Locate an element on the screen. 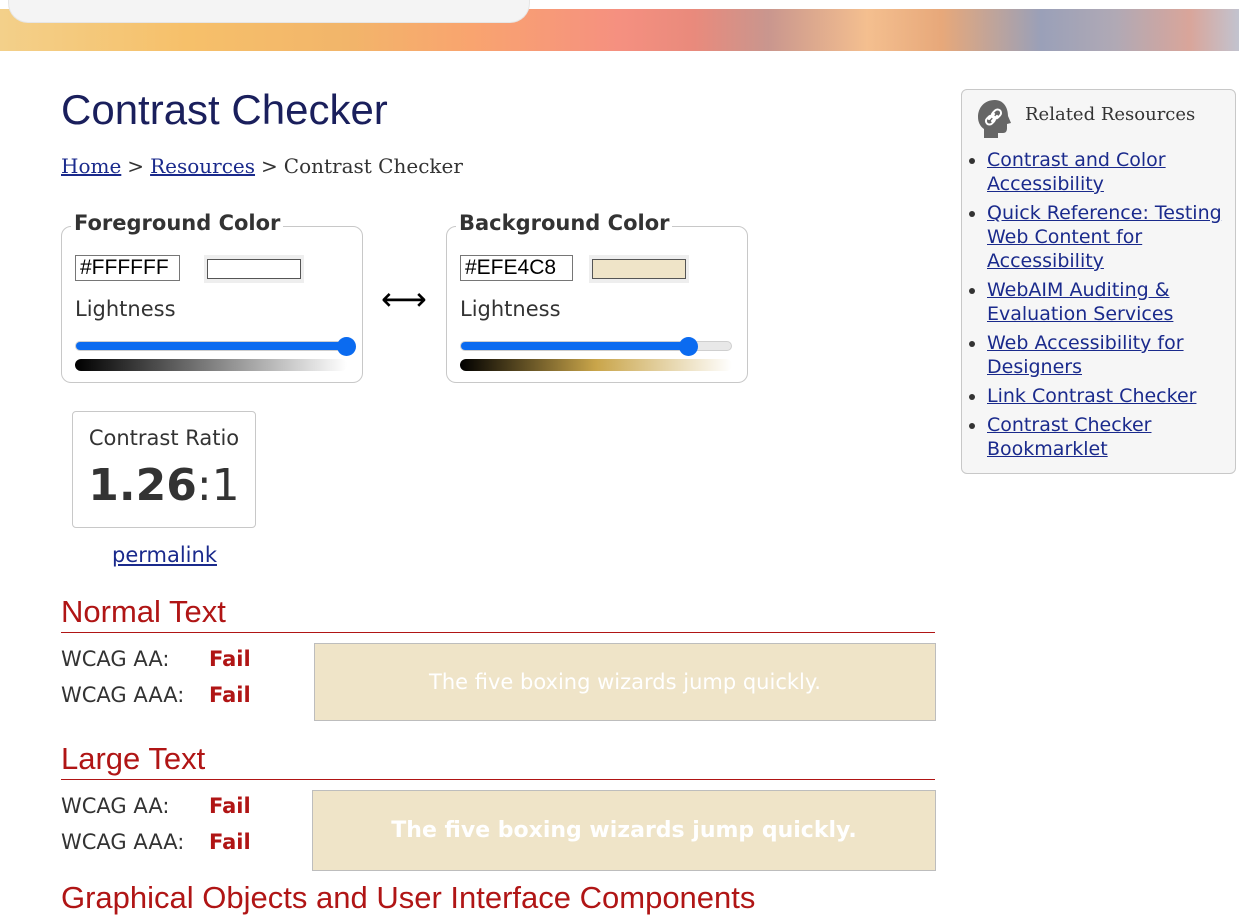 This screenshot has width=1239, height=916. foreground-swatch is located at coordinates (254, 269).